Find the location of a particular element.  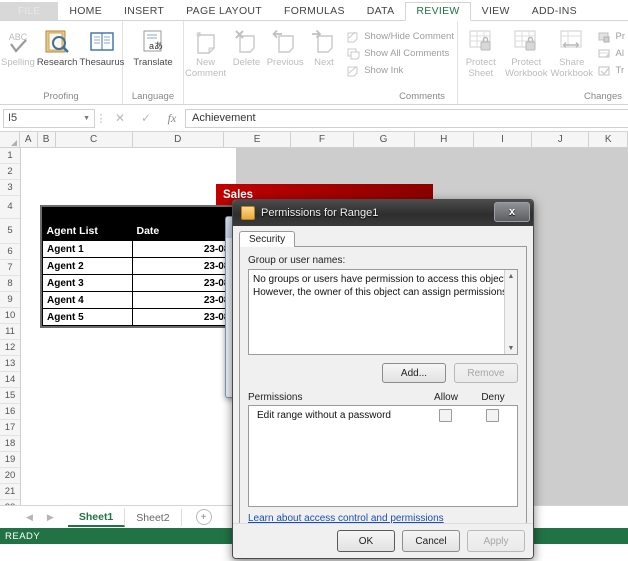

cancel-icon: ✕ is located at coordinates (120, 118).